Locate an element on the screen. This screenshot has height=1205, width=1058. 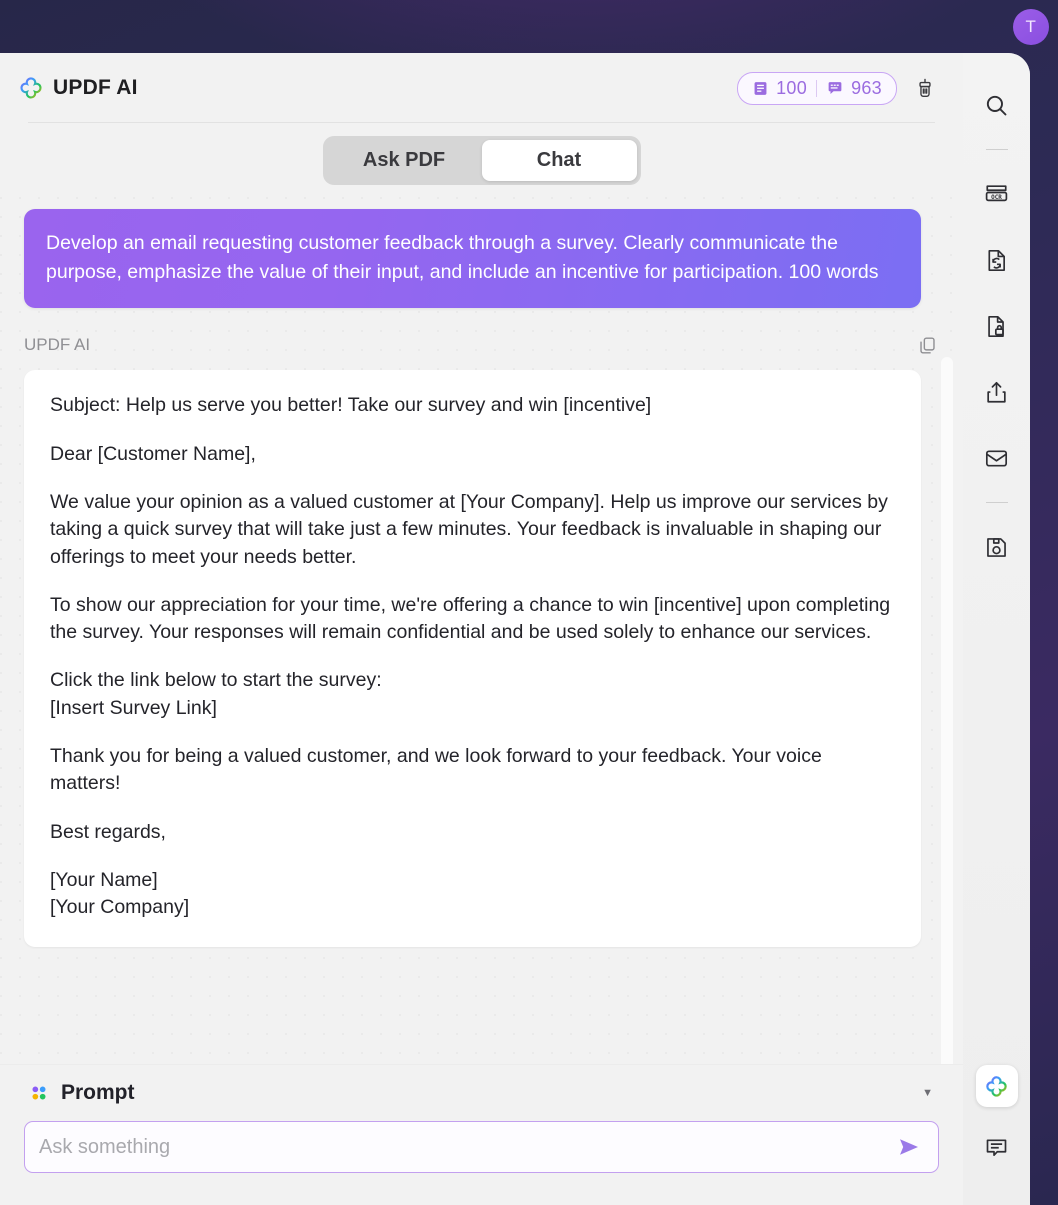
save-disk-icon is located at coordinates (997, 547).